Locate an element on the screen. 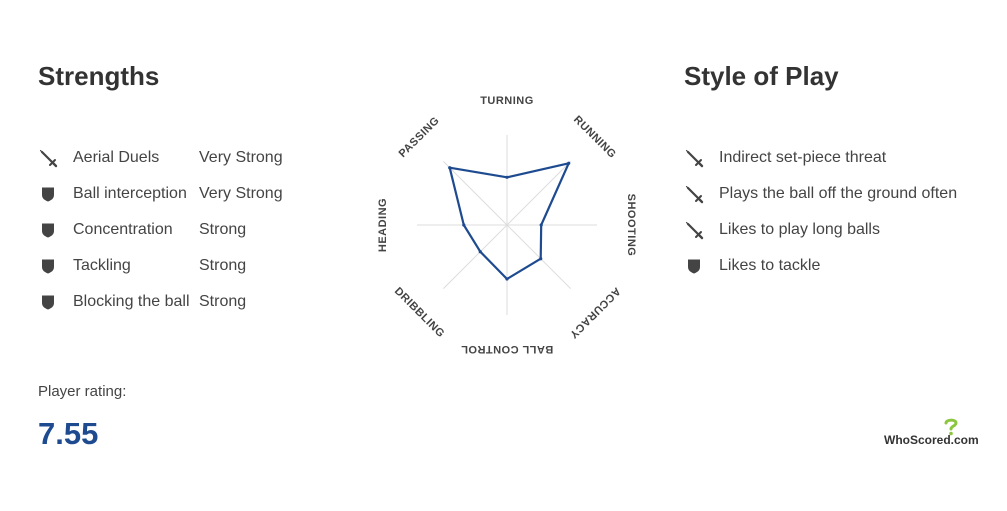  question-mark-icon is located at coordinates (951, 427).